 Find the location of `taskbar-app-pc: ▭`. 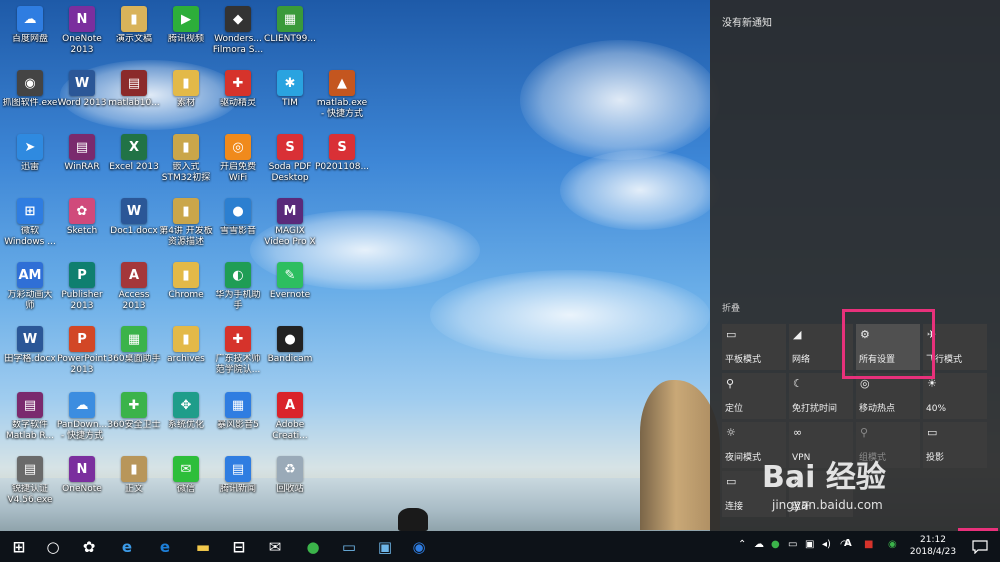

taskbar-app-pc: ▭ is located at coordinates (349, 546).